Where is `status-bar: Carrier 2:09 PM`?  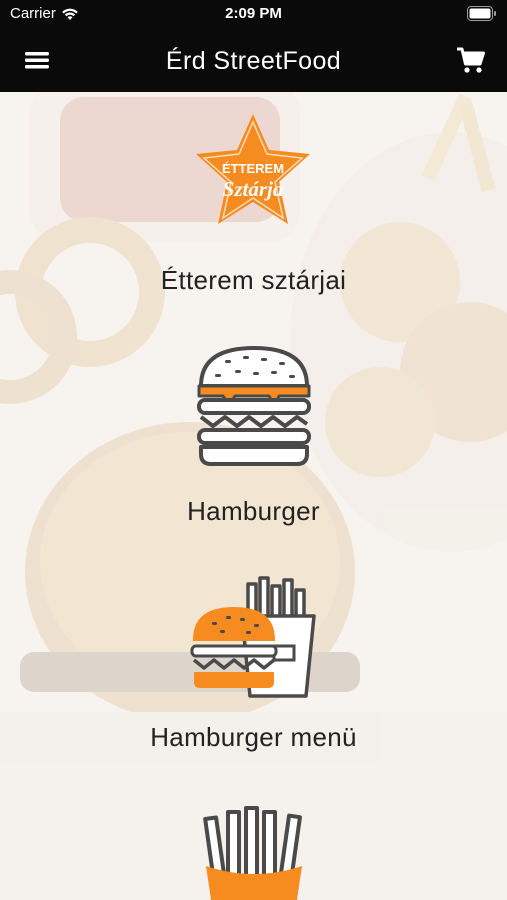 status-bar: Carrier 2:09 PM is located at coordinates (253, 14).